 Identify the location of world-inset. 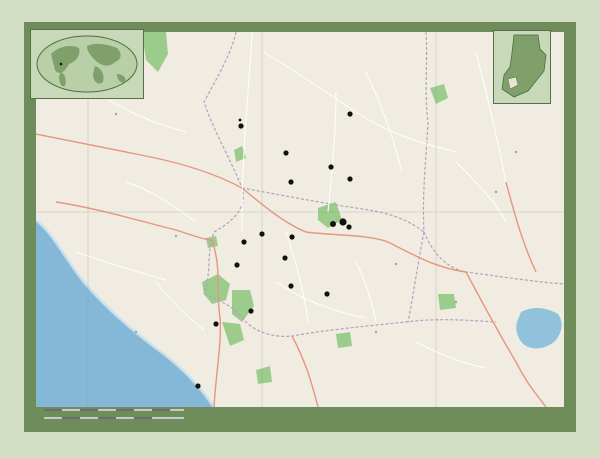
(87, 64).